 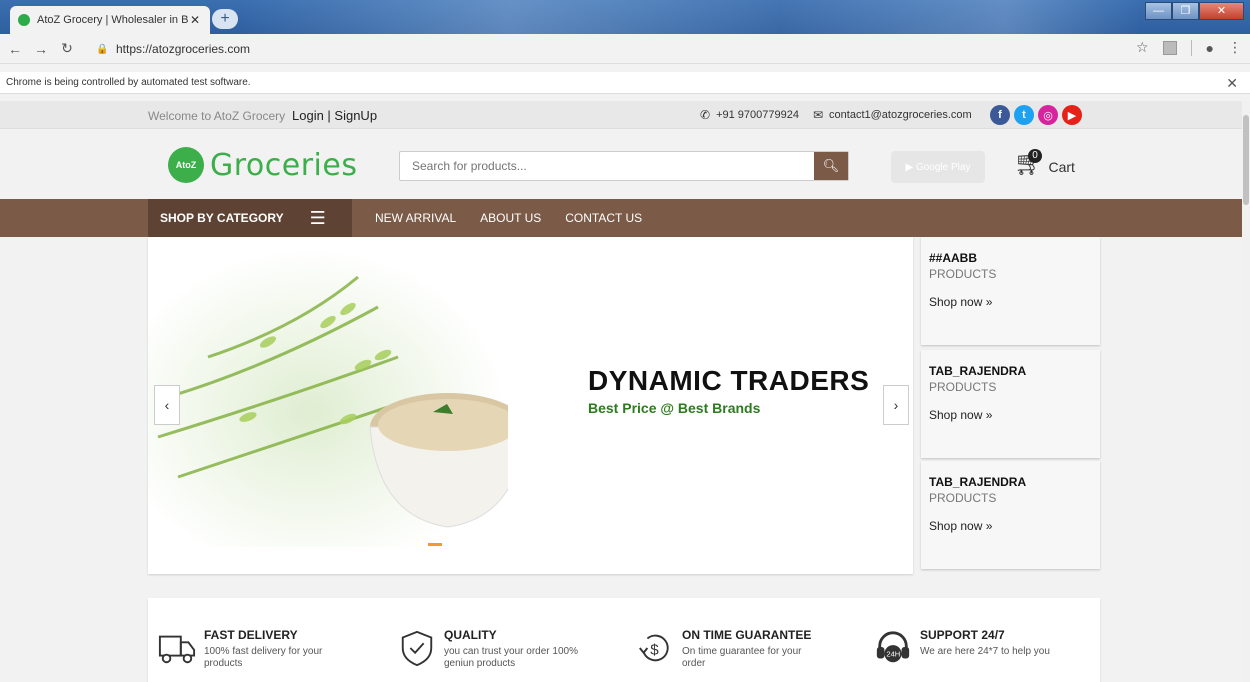 I want to click on search-input, so click(x=607, y=166).